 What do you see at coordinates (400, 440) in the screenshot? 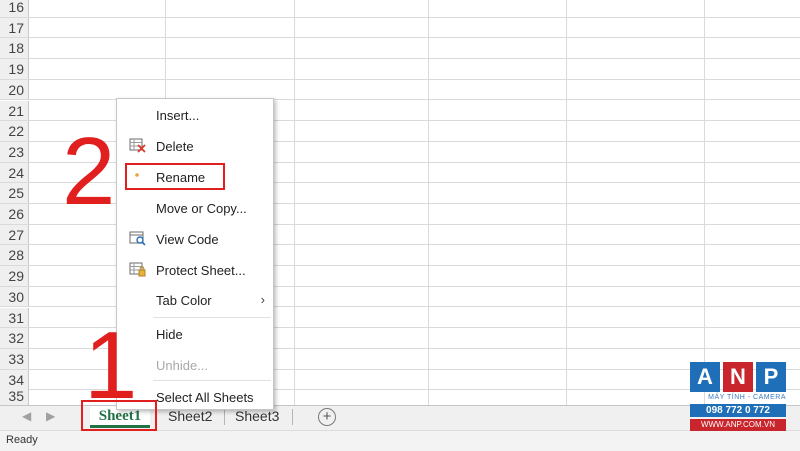
I see `status-bar: Ready` at bounding box center [400, 440].